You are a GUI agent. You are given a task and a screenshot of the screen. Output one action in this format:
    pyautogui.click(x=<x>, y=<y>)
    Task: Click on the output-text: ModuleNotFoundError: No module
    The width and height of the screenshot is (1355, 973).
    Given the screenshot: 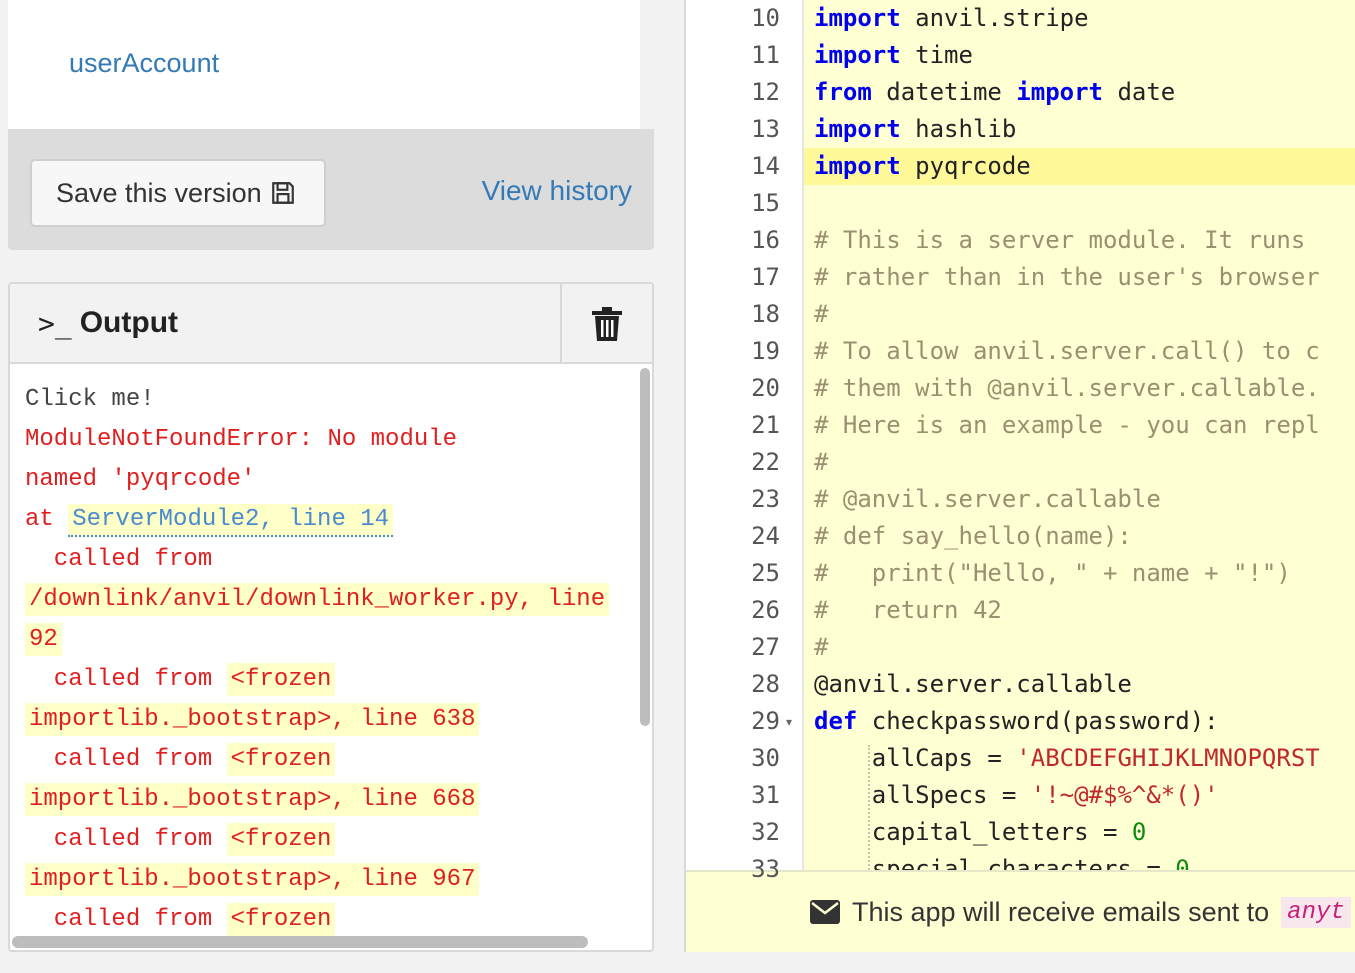 What is the action you would take?
    pyautogui.click(x=241, y=439)
    